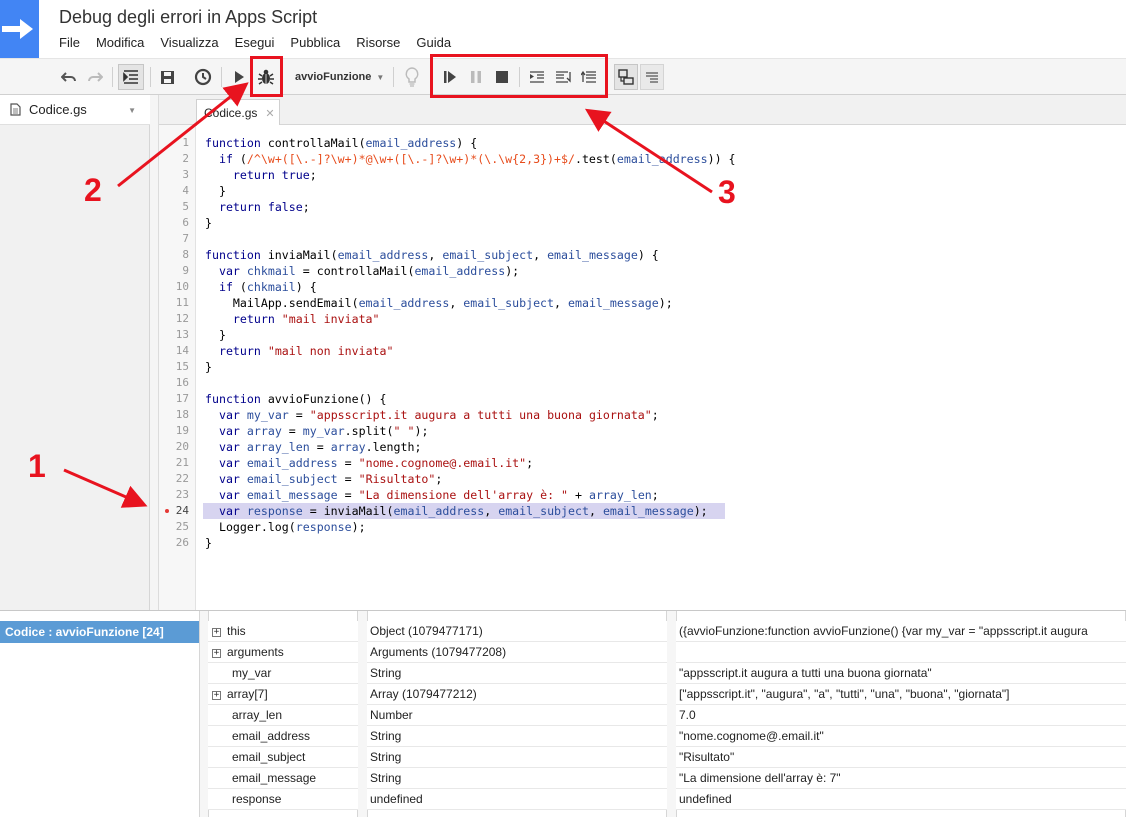 The image size is (1126, 817). What do you see at coordinates (69, 42) in the screenshot?
I see `menu-file: File` at bounding box center [69, 42].